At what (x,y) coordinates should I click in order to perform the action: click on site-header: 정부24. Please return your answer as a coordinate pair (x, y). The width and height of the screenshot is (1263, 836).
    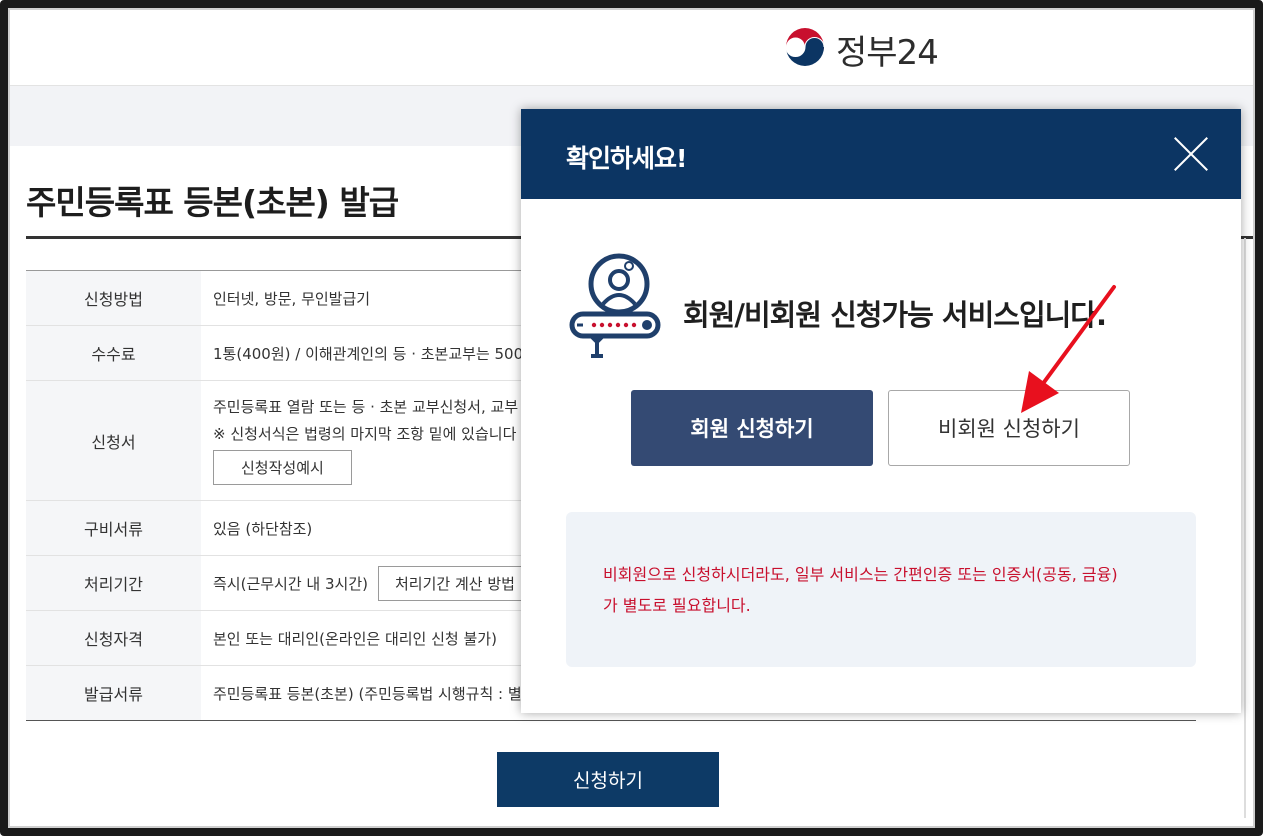
    Looking at the image, I should click on (631, 48).